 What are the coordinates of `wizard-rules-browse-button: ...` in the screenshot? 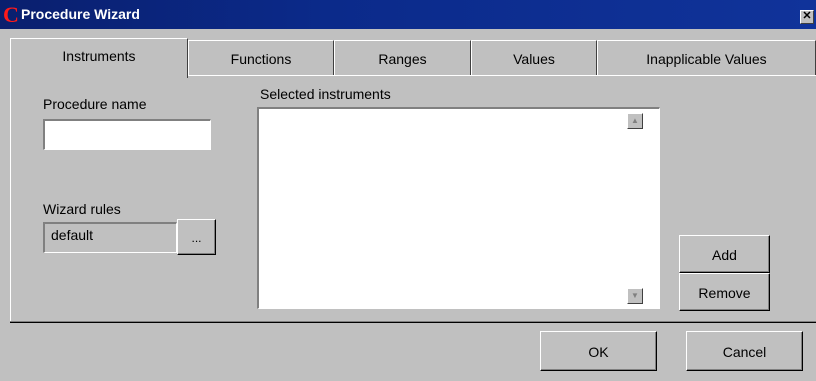 It's located at (196, 237).